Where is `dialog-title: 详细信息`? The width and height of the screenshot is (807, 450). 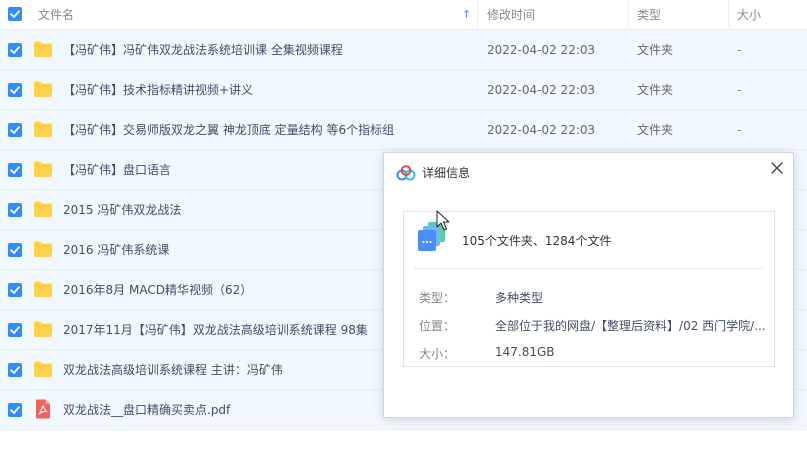 dialog-title: 详细信息 is located at coordinates (446, 173).